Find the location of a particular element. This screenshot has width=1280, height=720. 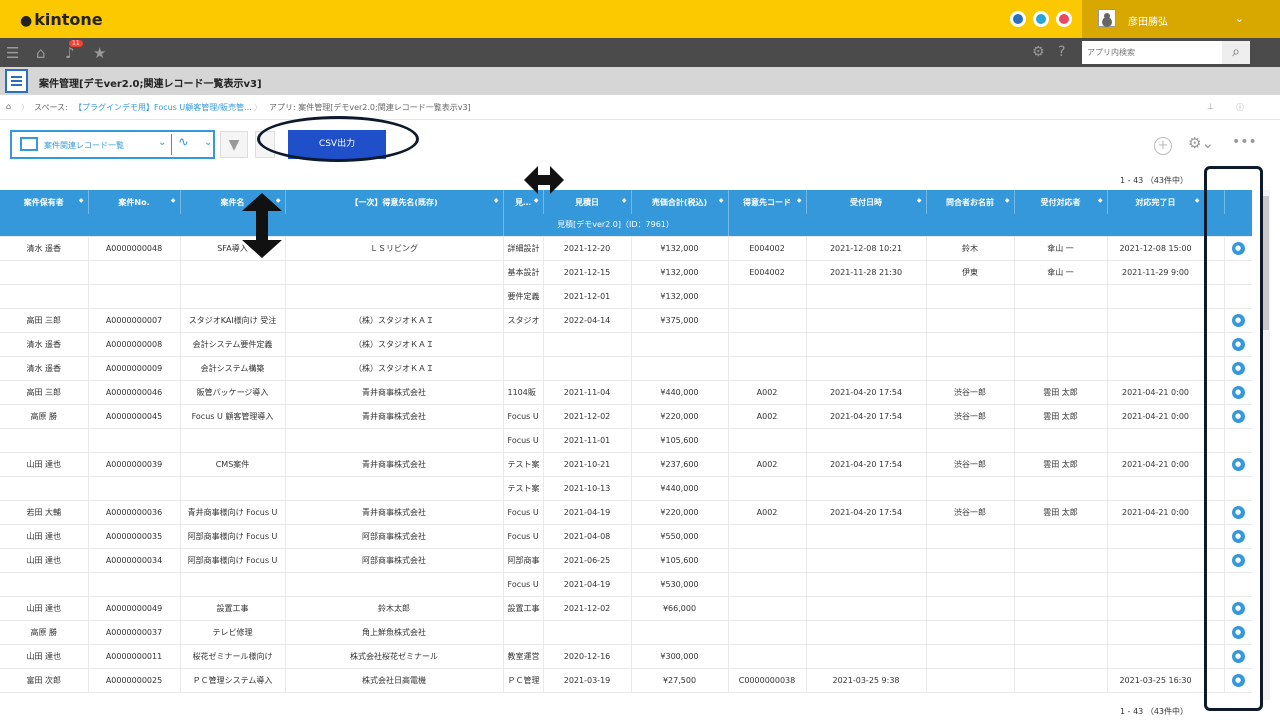

table-row: 清水 遥香 A0000000009 会計システム構築 （株）スタジオＫＡＩ ● is located at coordinates (626, 368).